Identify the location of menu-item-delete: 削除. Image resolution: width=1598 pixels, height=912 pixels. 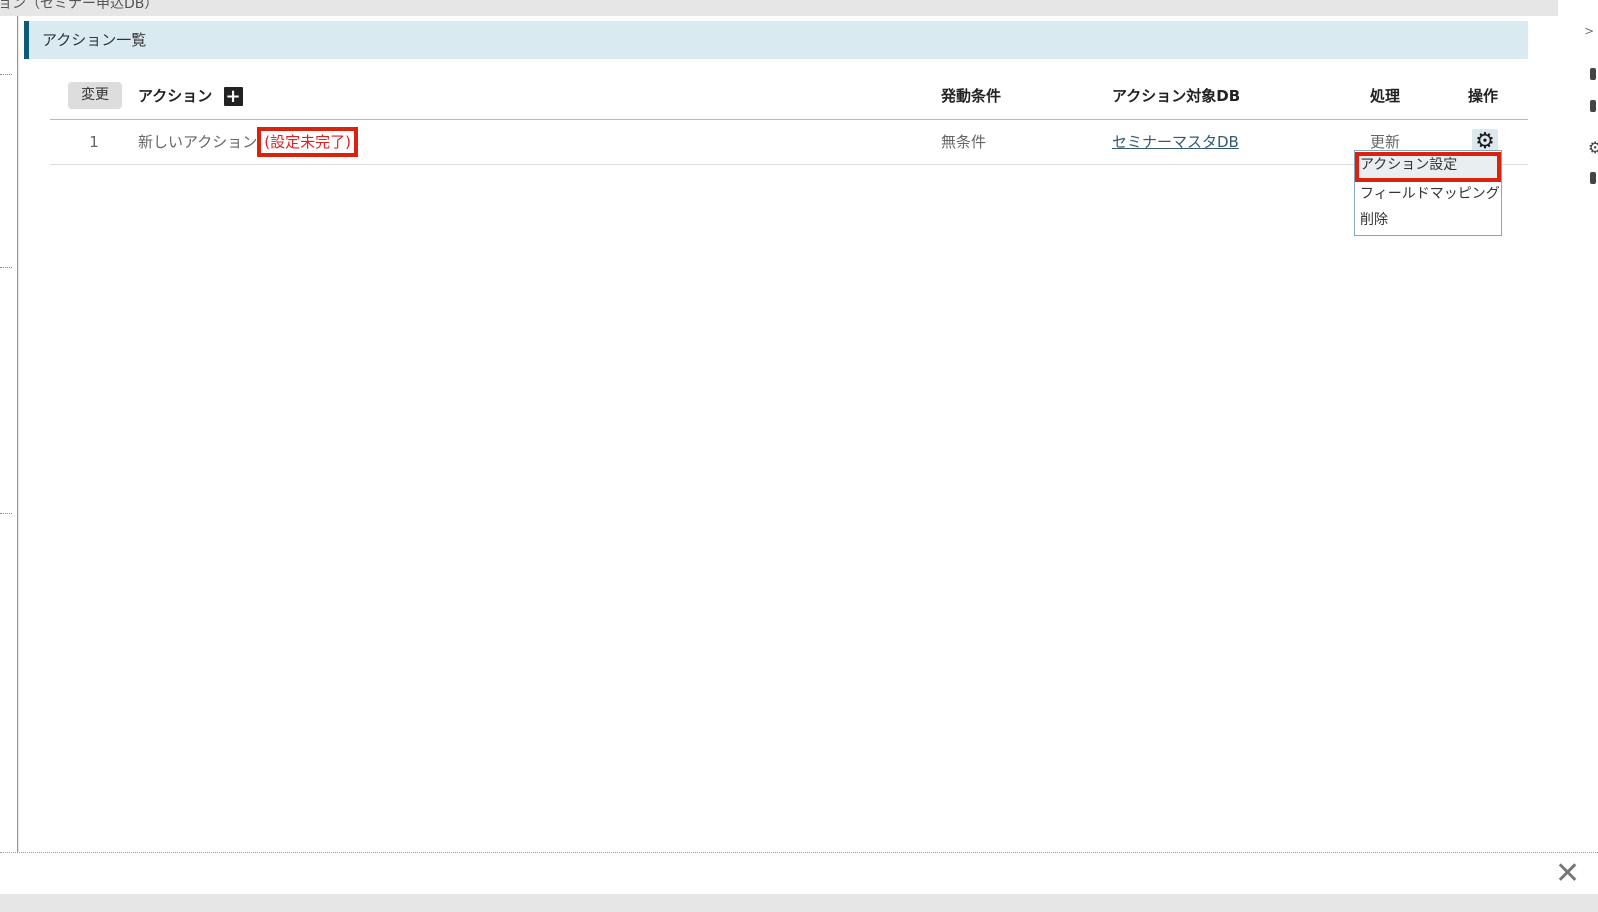
(1428, 221).